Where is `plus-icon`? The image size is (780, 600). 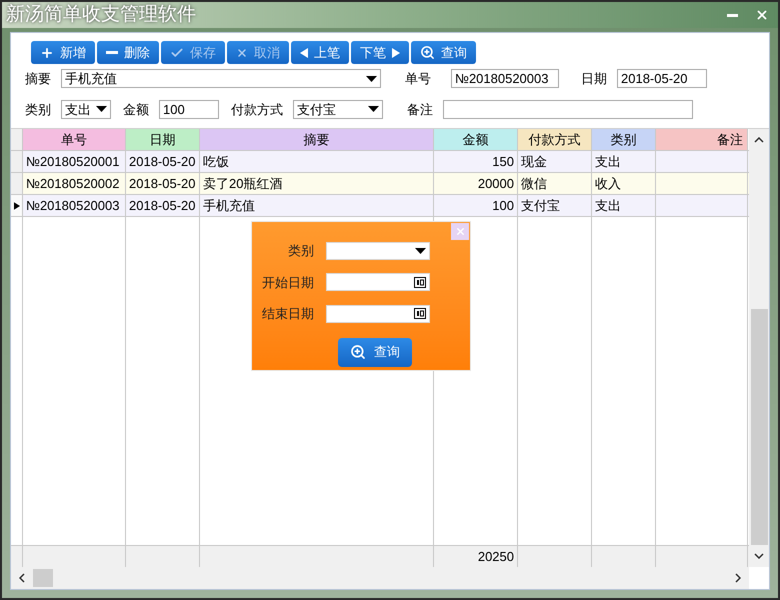
plus-icon is located at coordinates (47, 53).